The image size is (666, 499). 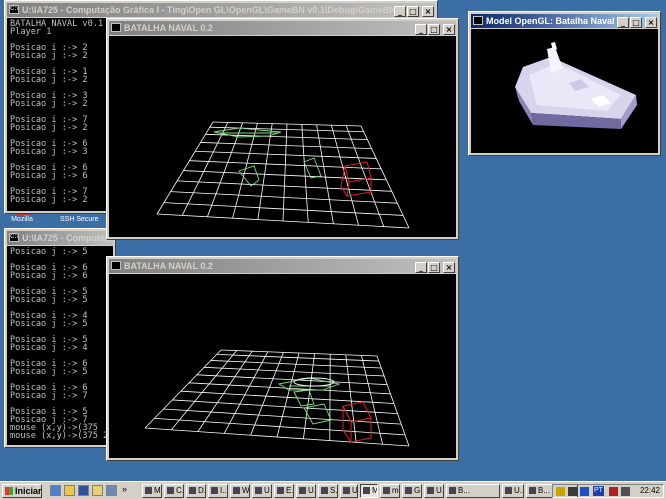 I want to click on model-window: Model OpenGL: Batalha Naval _ □ ×, so click(x=564, y=83).